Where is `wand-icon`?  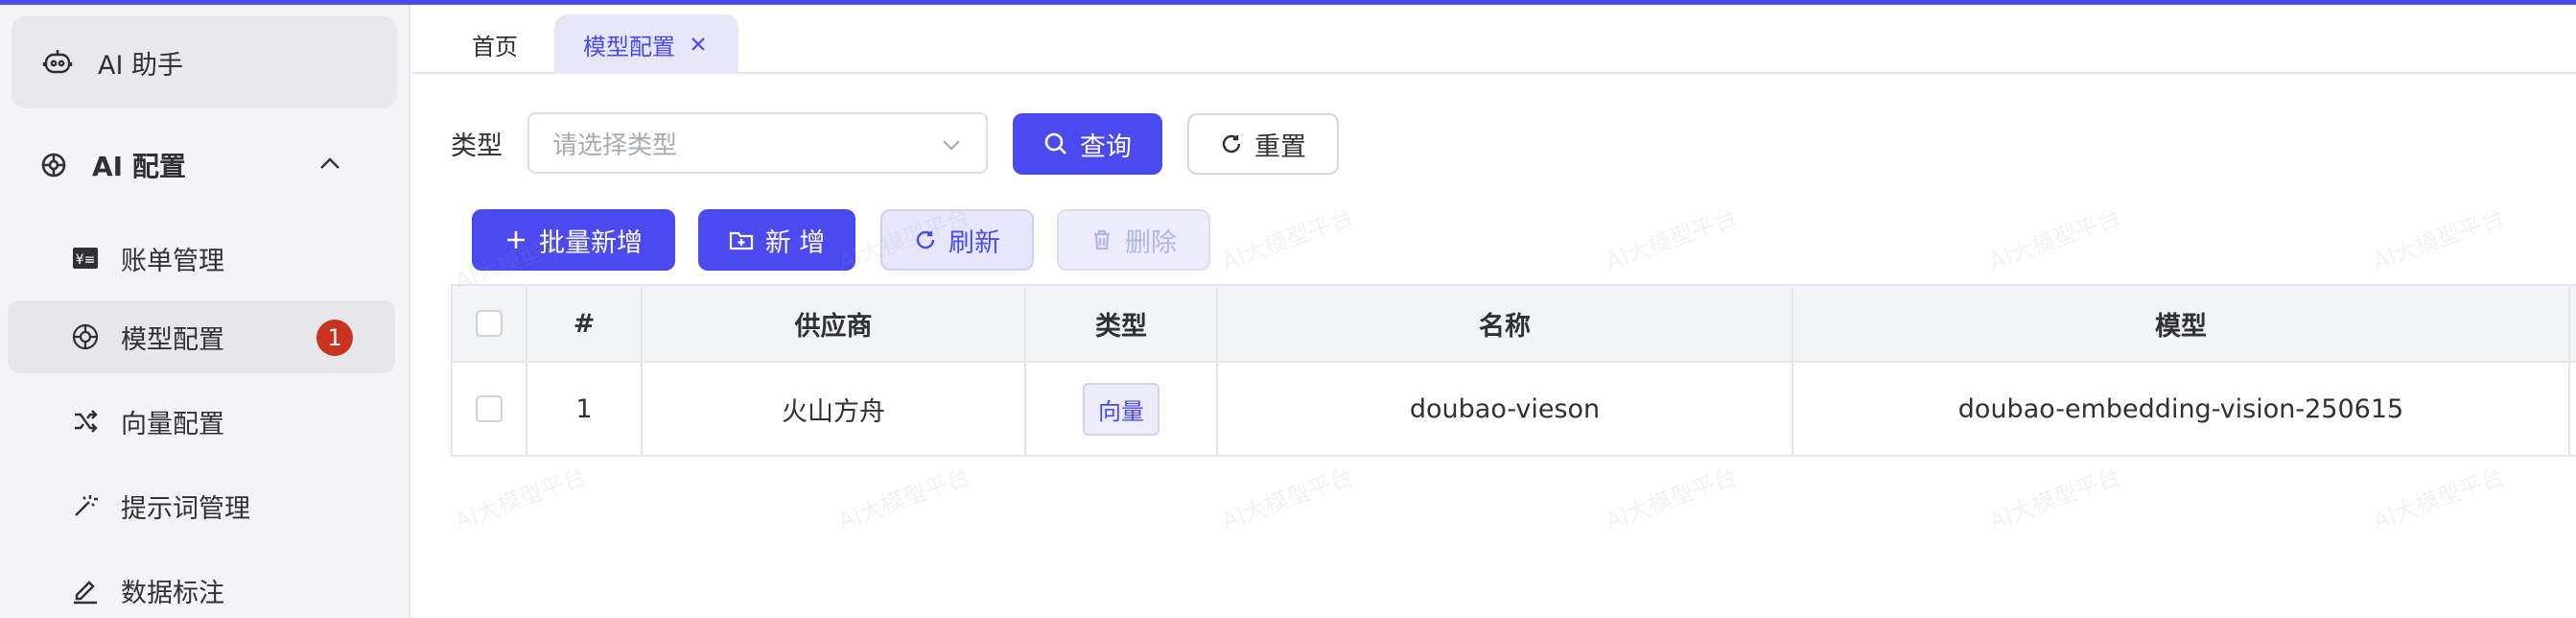 wand-icon is located at coordinates (85, 505).